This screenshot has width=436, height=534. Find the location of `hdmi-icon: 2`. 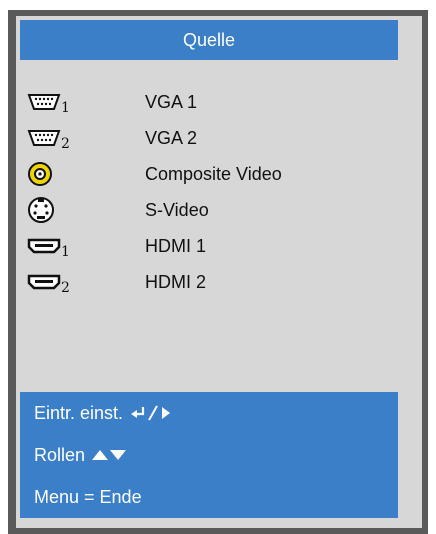

hdmi-icon: 2 is located at coordinates (51, 282).